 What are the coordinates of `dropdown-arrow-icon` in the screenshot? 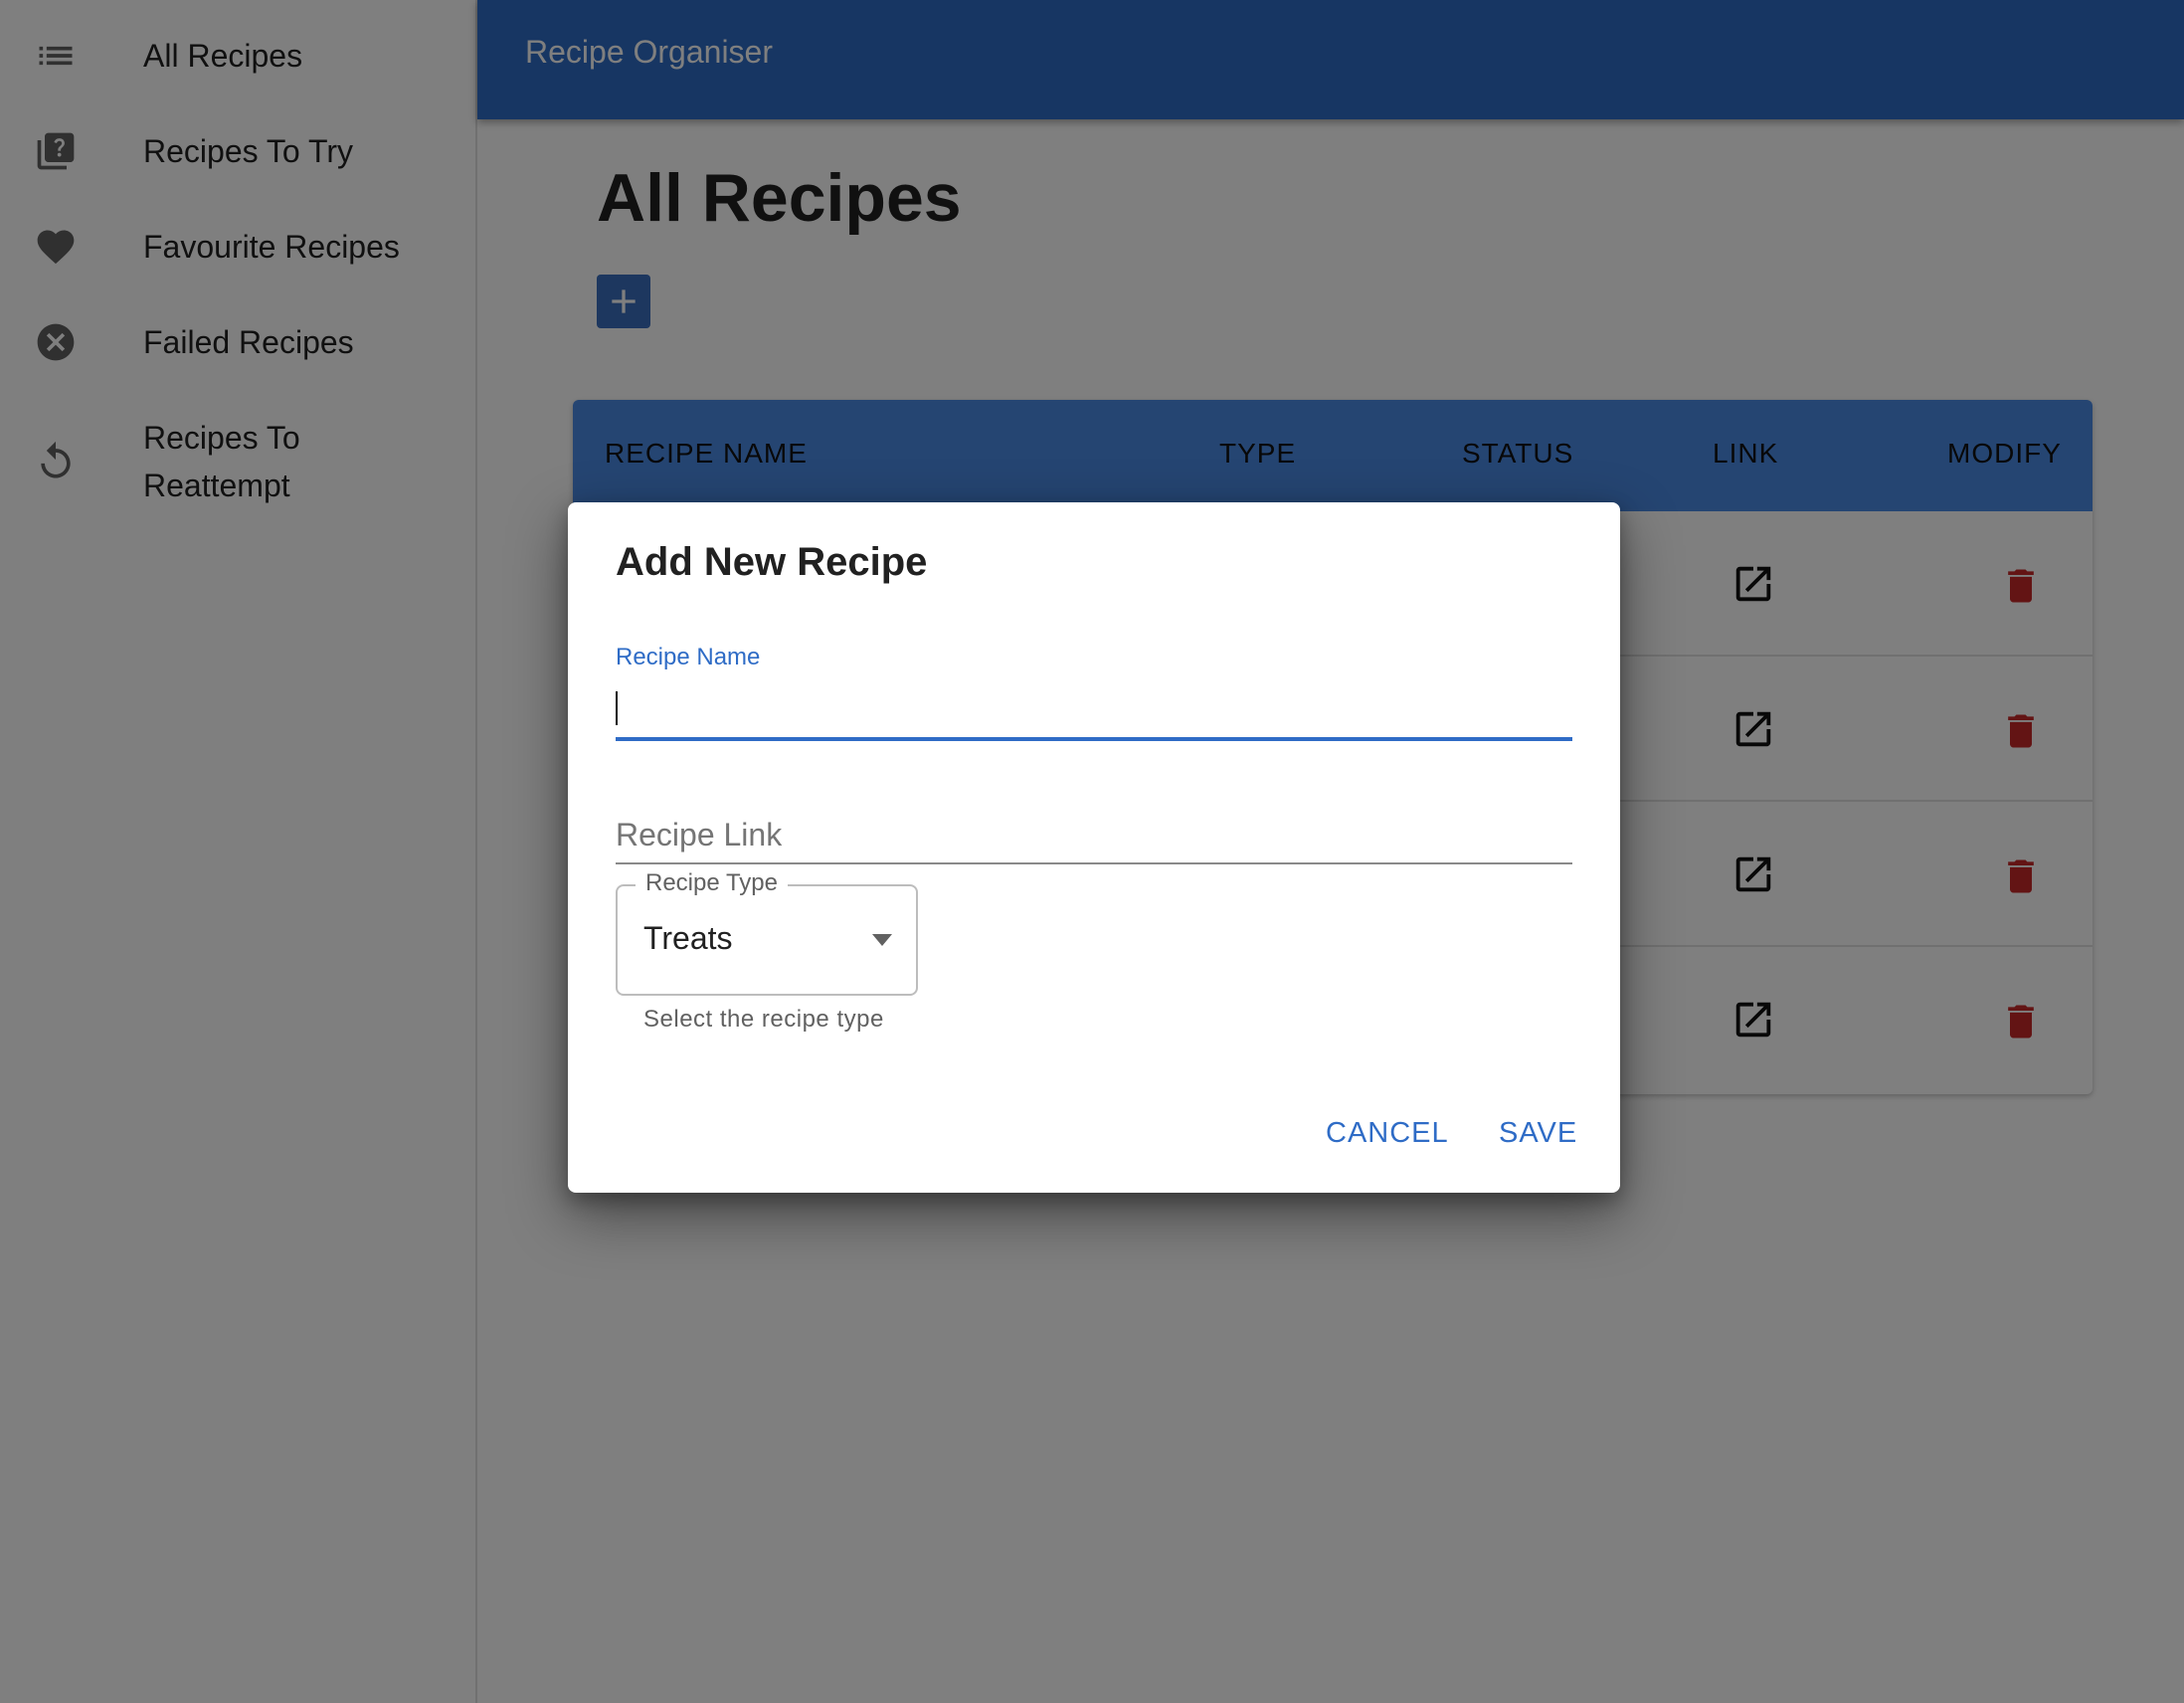 It's located at (882, 940).